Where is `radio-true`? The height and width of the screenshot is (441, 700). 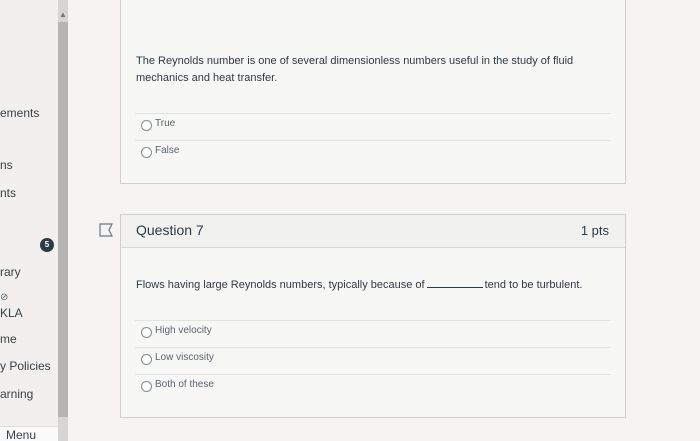 radio-true is located at coordinates (146, 125).